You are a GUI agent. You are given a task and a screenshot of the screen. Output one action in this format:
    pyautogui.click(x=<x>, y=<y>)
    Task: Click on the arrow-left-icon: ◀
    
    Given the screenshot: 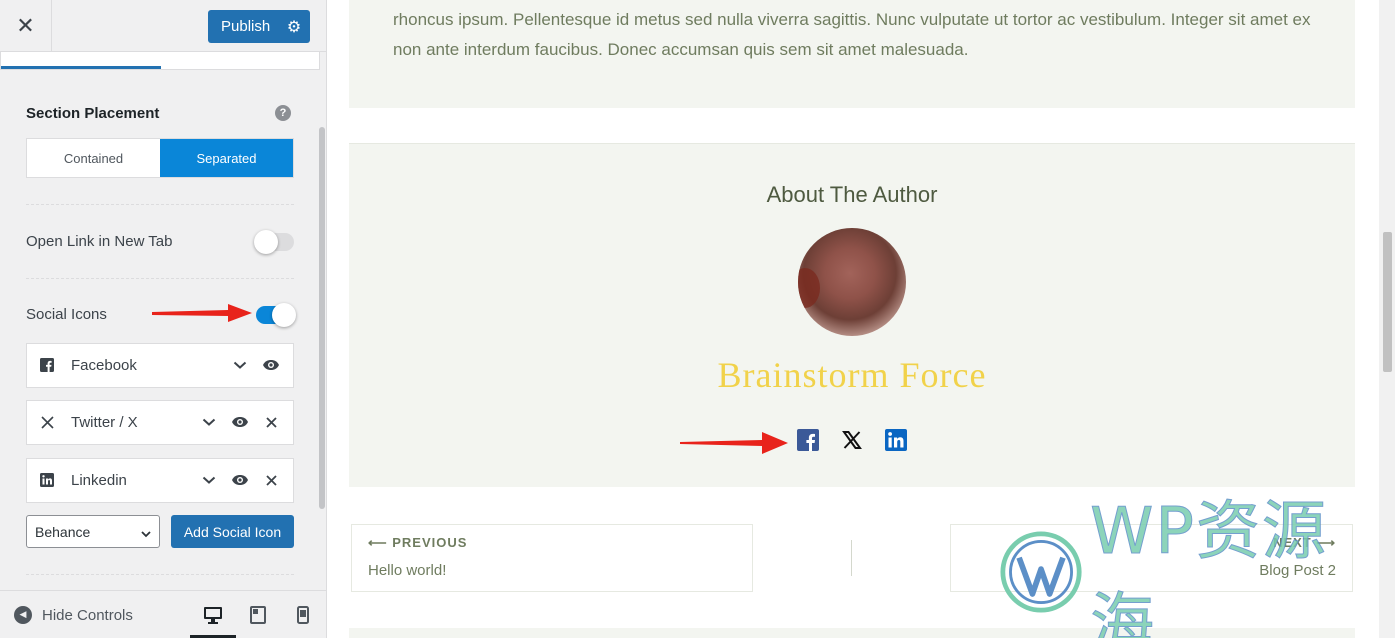 What is the action you would take?
    pyautogui.click(x=23, y=615)
    